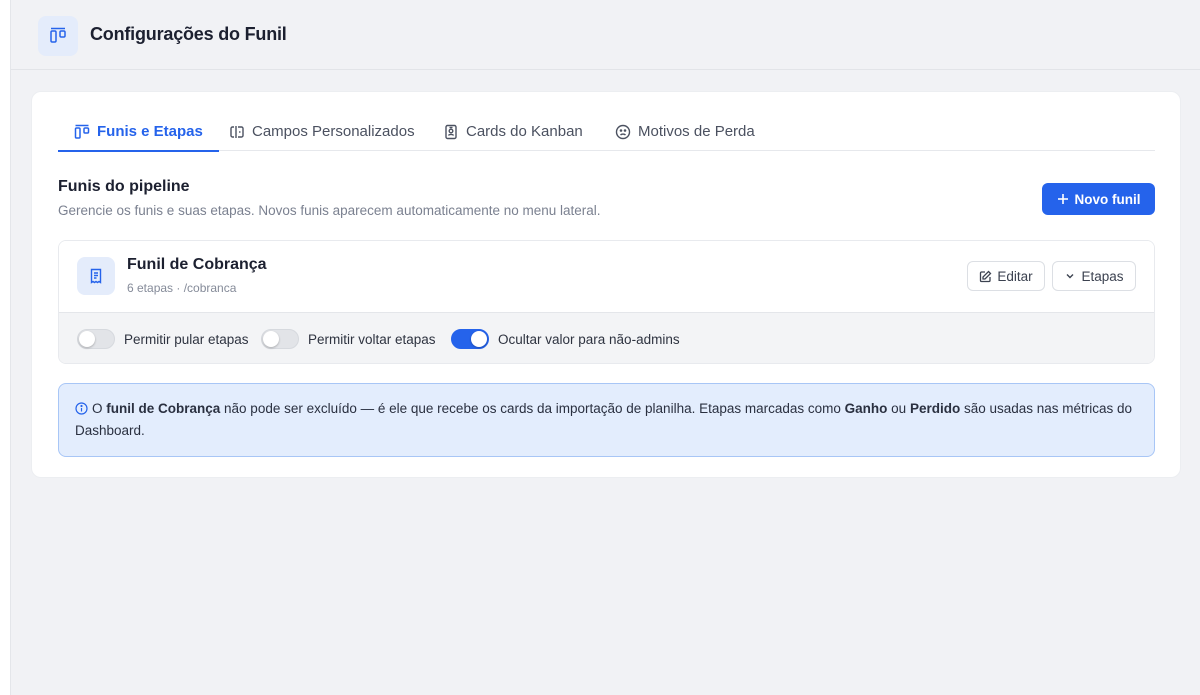  I want to click on toggle-back-stages: Permitir voltar etapas, so click(348, 339).